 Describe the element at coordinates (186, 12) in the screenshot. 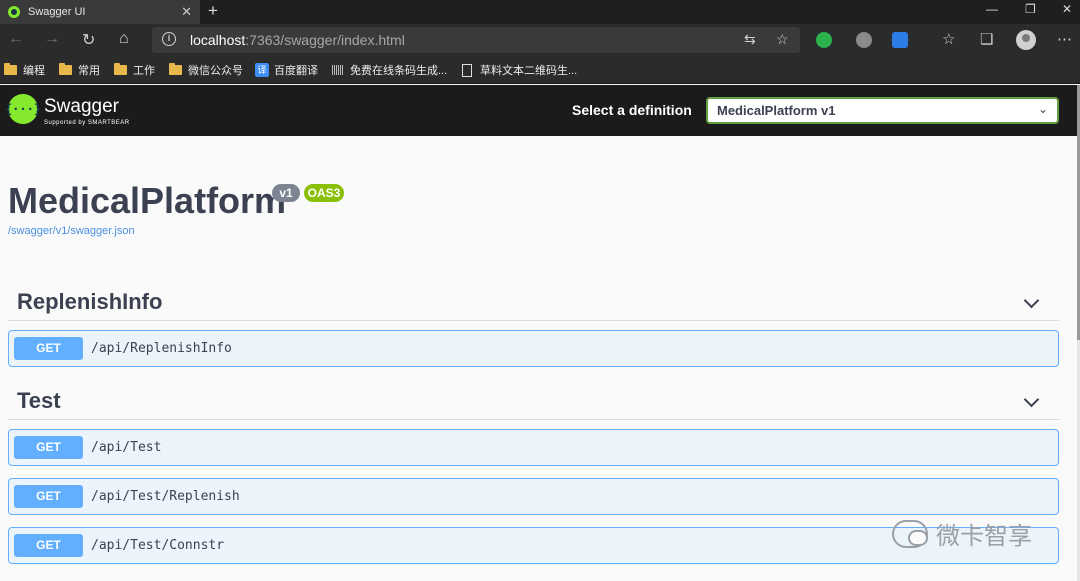

I see `close-tab-icon: ✕` at that location.